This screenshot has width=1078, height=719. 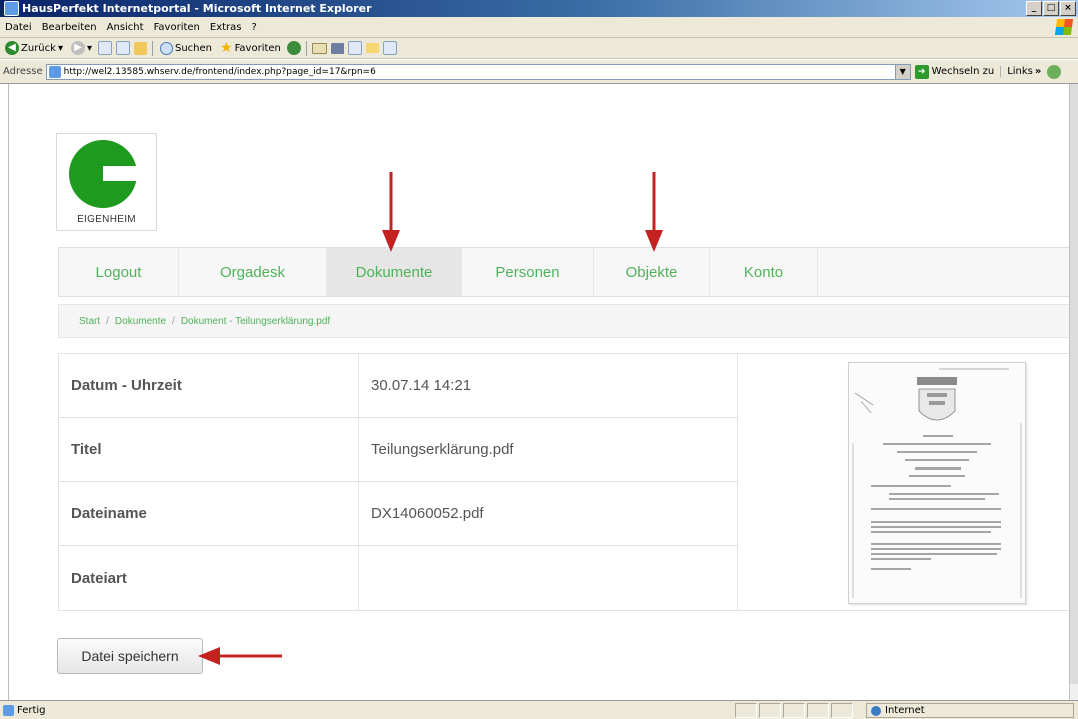 What do you see at coordinates (1038, 71) in the screenshot?
I see `links-more-icon: »` at bounding box center [1038, 71].